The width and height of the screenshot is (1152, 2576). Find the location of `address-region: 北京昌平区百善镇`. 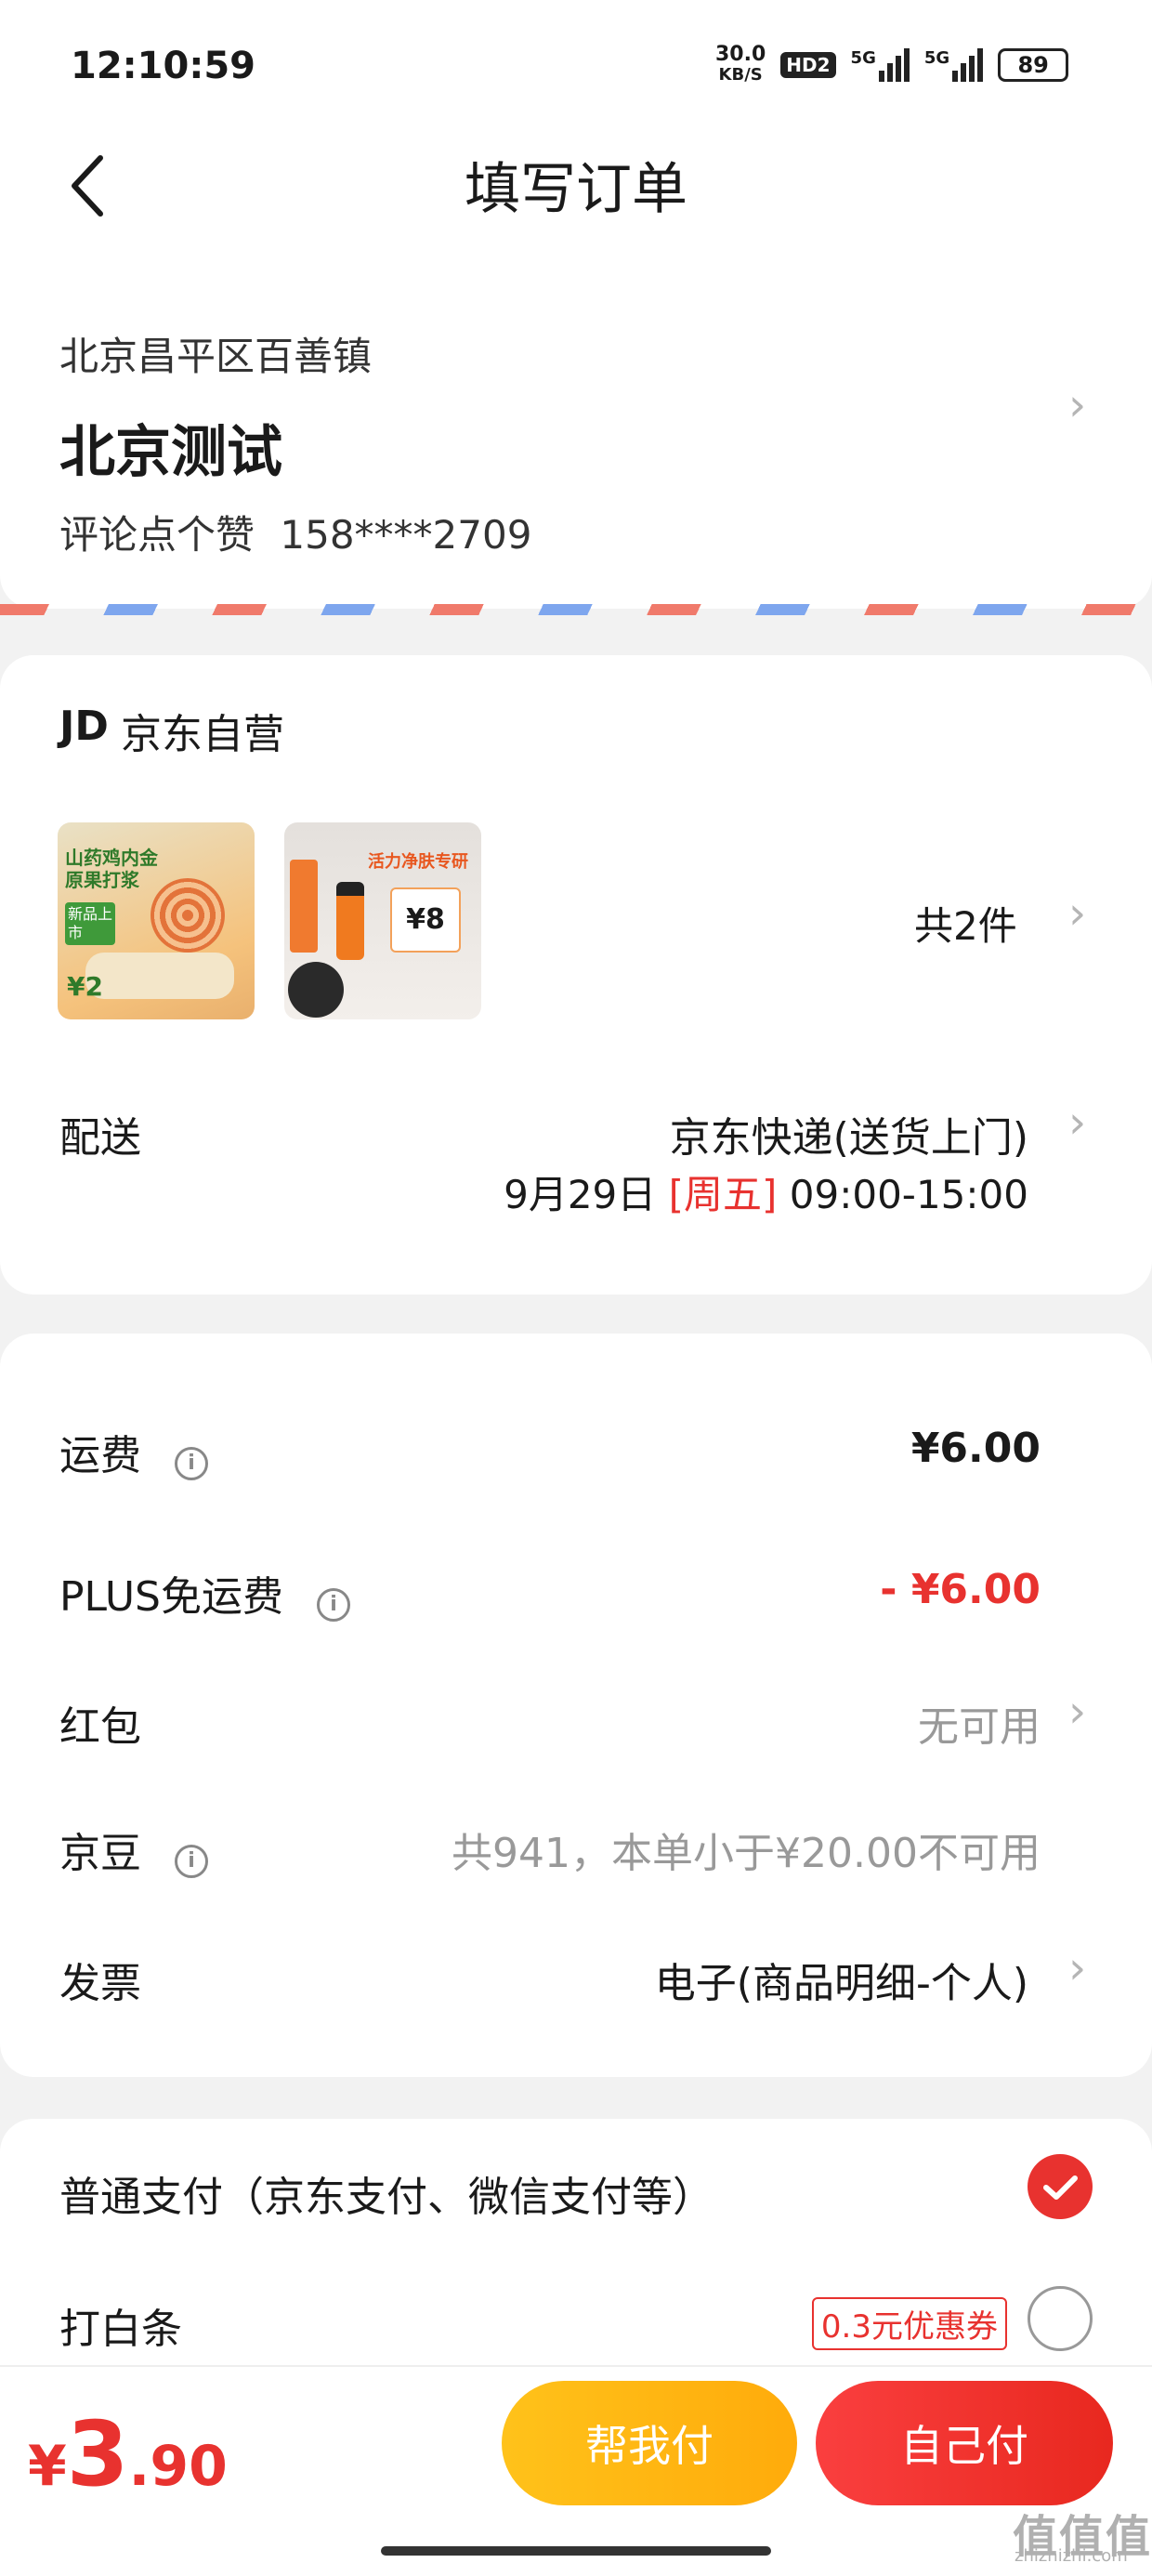

address-region: 北京昌平区百善镇 is located at coordinates (216, 356).